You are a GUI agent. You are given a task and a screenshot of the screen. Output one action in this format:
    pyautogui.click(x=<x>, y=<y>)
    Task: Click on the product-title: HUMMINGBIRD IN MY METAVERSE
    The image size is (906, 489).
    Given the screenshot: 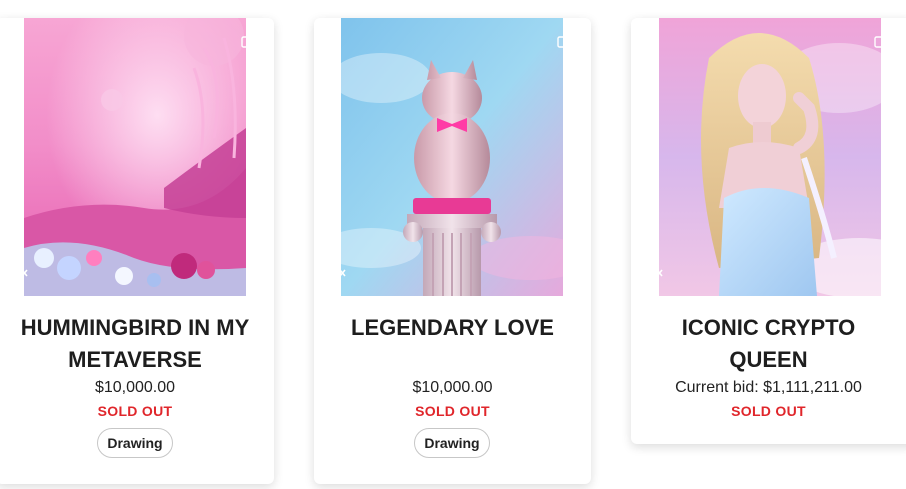 What is the action you would take?
    pyautogui.click(x=137, y=344)
    